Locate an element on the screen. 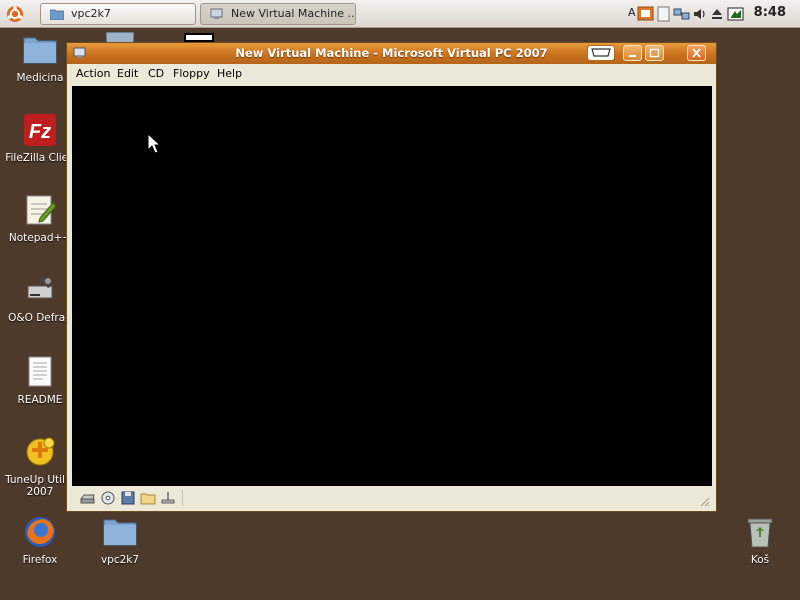 This screenshot has height=600, width=800. tuneup-icon is located at coordinates (40, 451).